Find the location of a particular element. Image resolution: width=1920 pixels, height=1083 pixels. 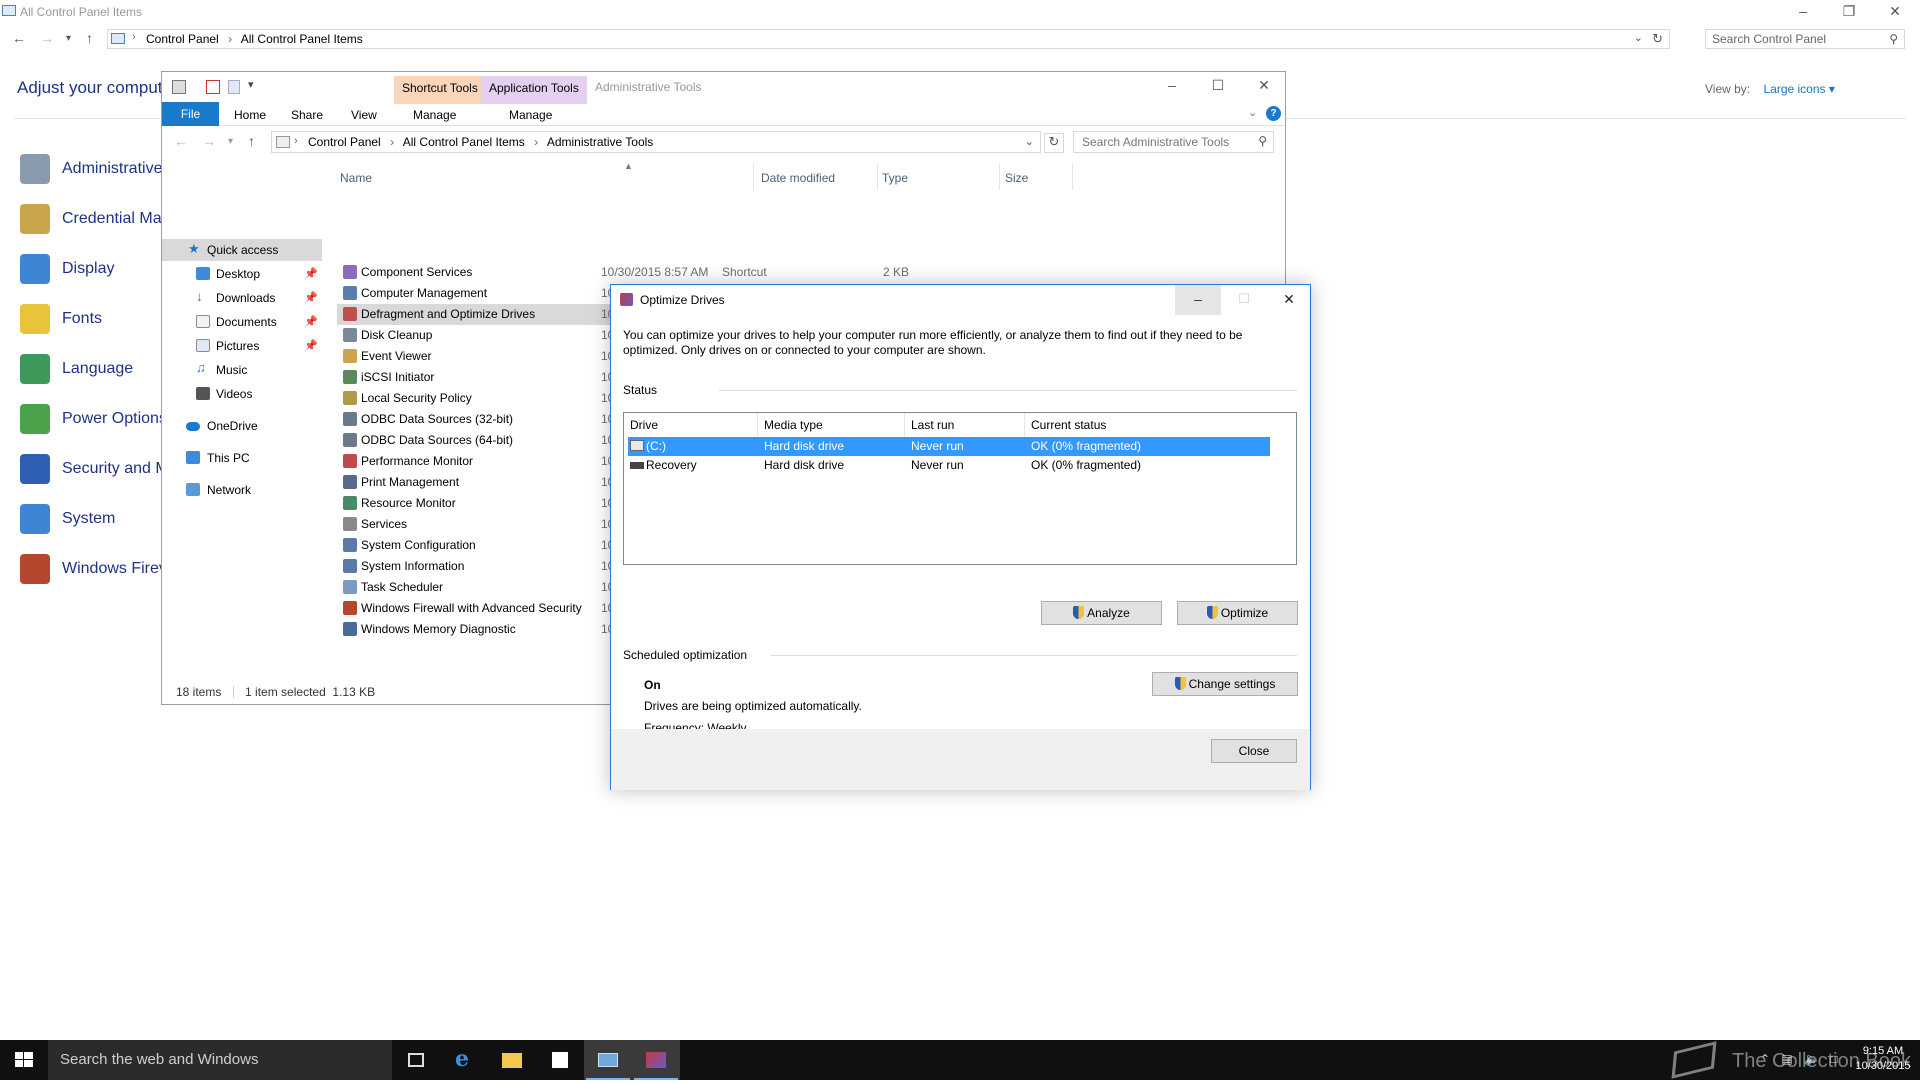

column-header-drive: Drive is located at coordinates (644, 425).